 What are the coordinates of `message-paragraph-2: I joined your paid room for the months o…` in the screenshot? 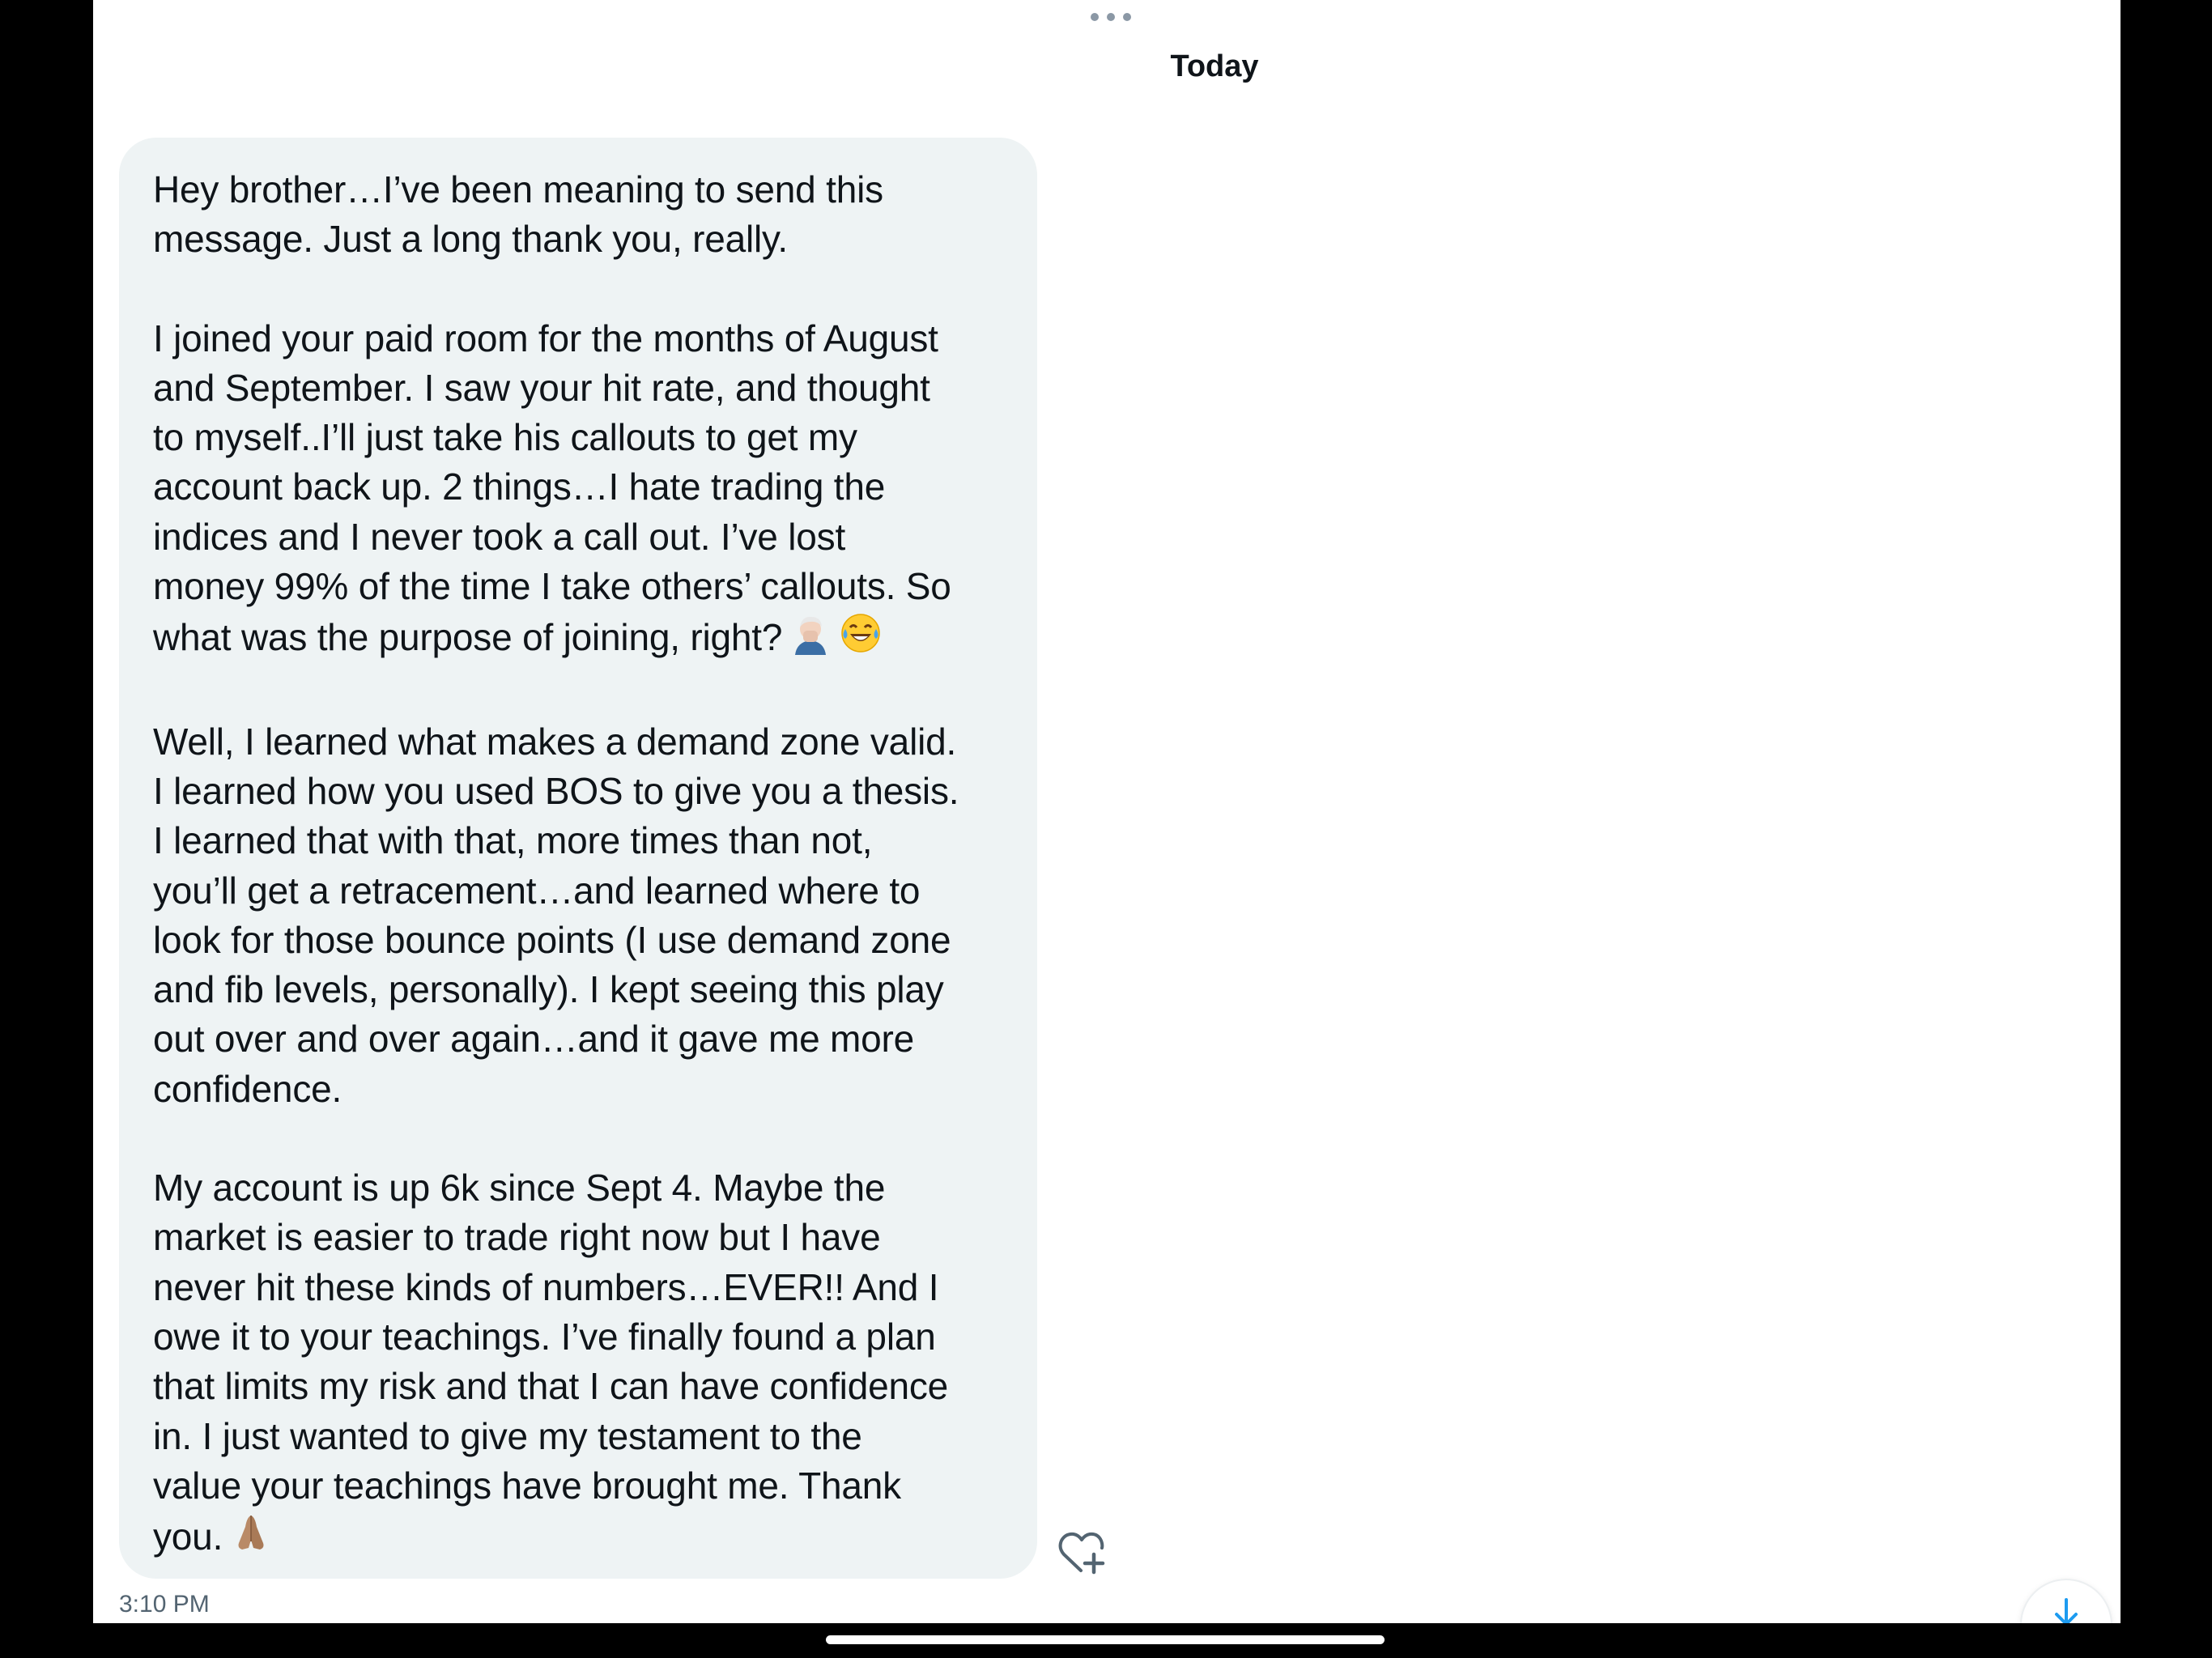 It's located at (578, 491).